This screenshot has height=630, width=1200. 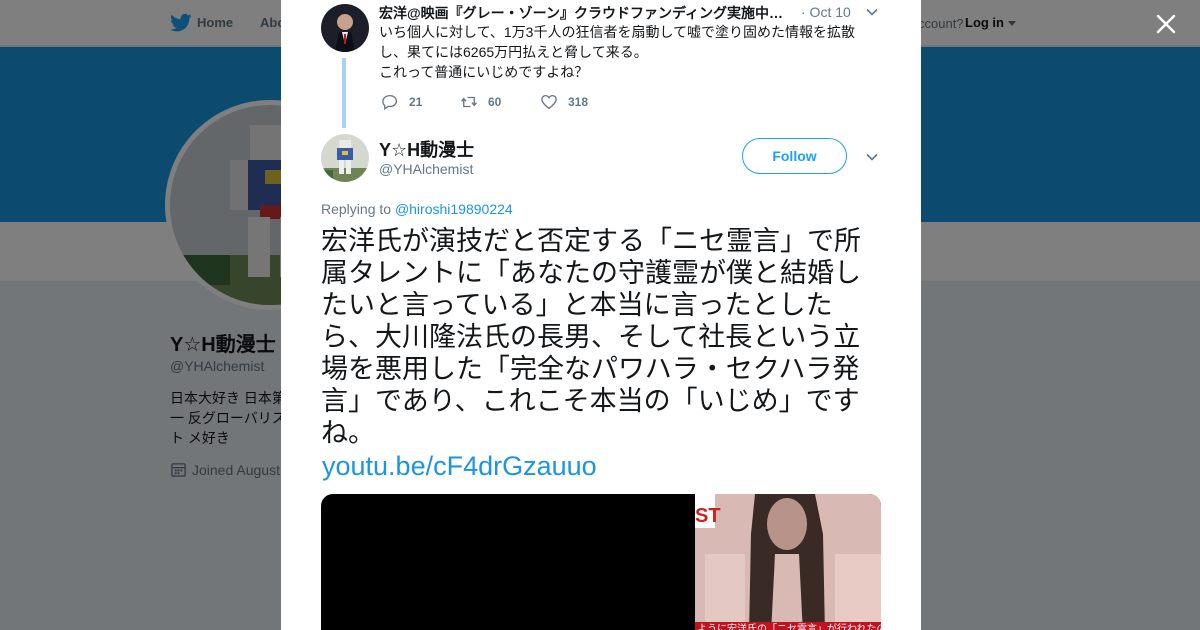 I want to click on video-thumbnail: ST ように宏洋氏の「ニセ霊言」が行われたのか？, so click(x=788, y=562).